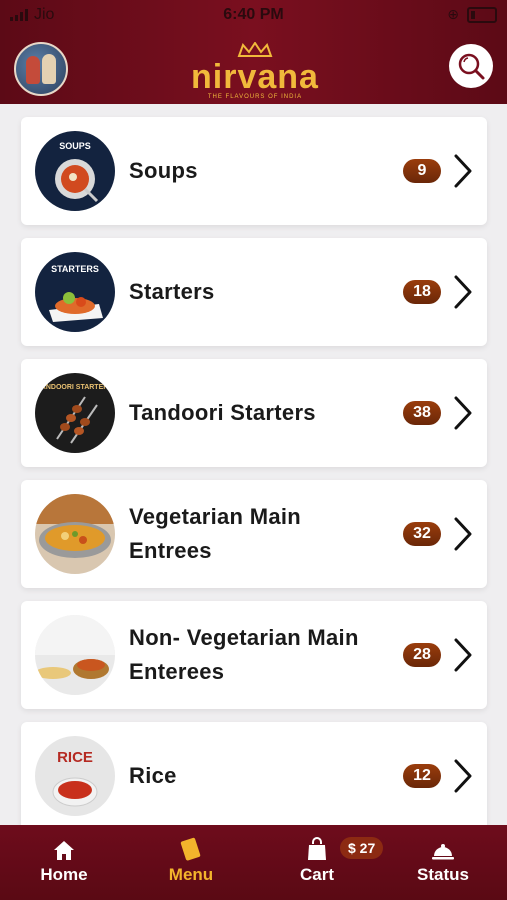  What do you see at coordinates (453, 14) in the screenshot?
I see `lock-rotation-icon: ⊕` at bounding box center [453, 14].